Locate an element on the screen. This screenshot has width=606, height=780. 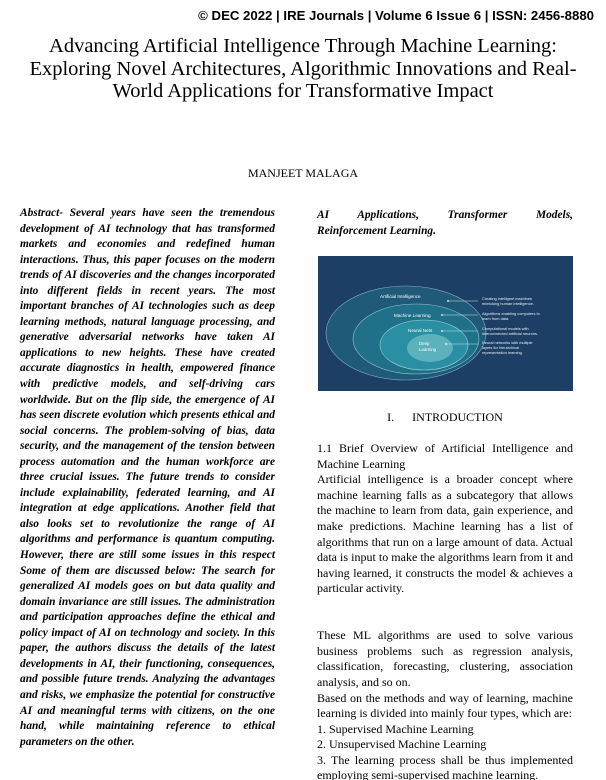
keywords-line-1: AI Applications, Transformer Models, is located at coordinates (445, 215).